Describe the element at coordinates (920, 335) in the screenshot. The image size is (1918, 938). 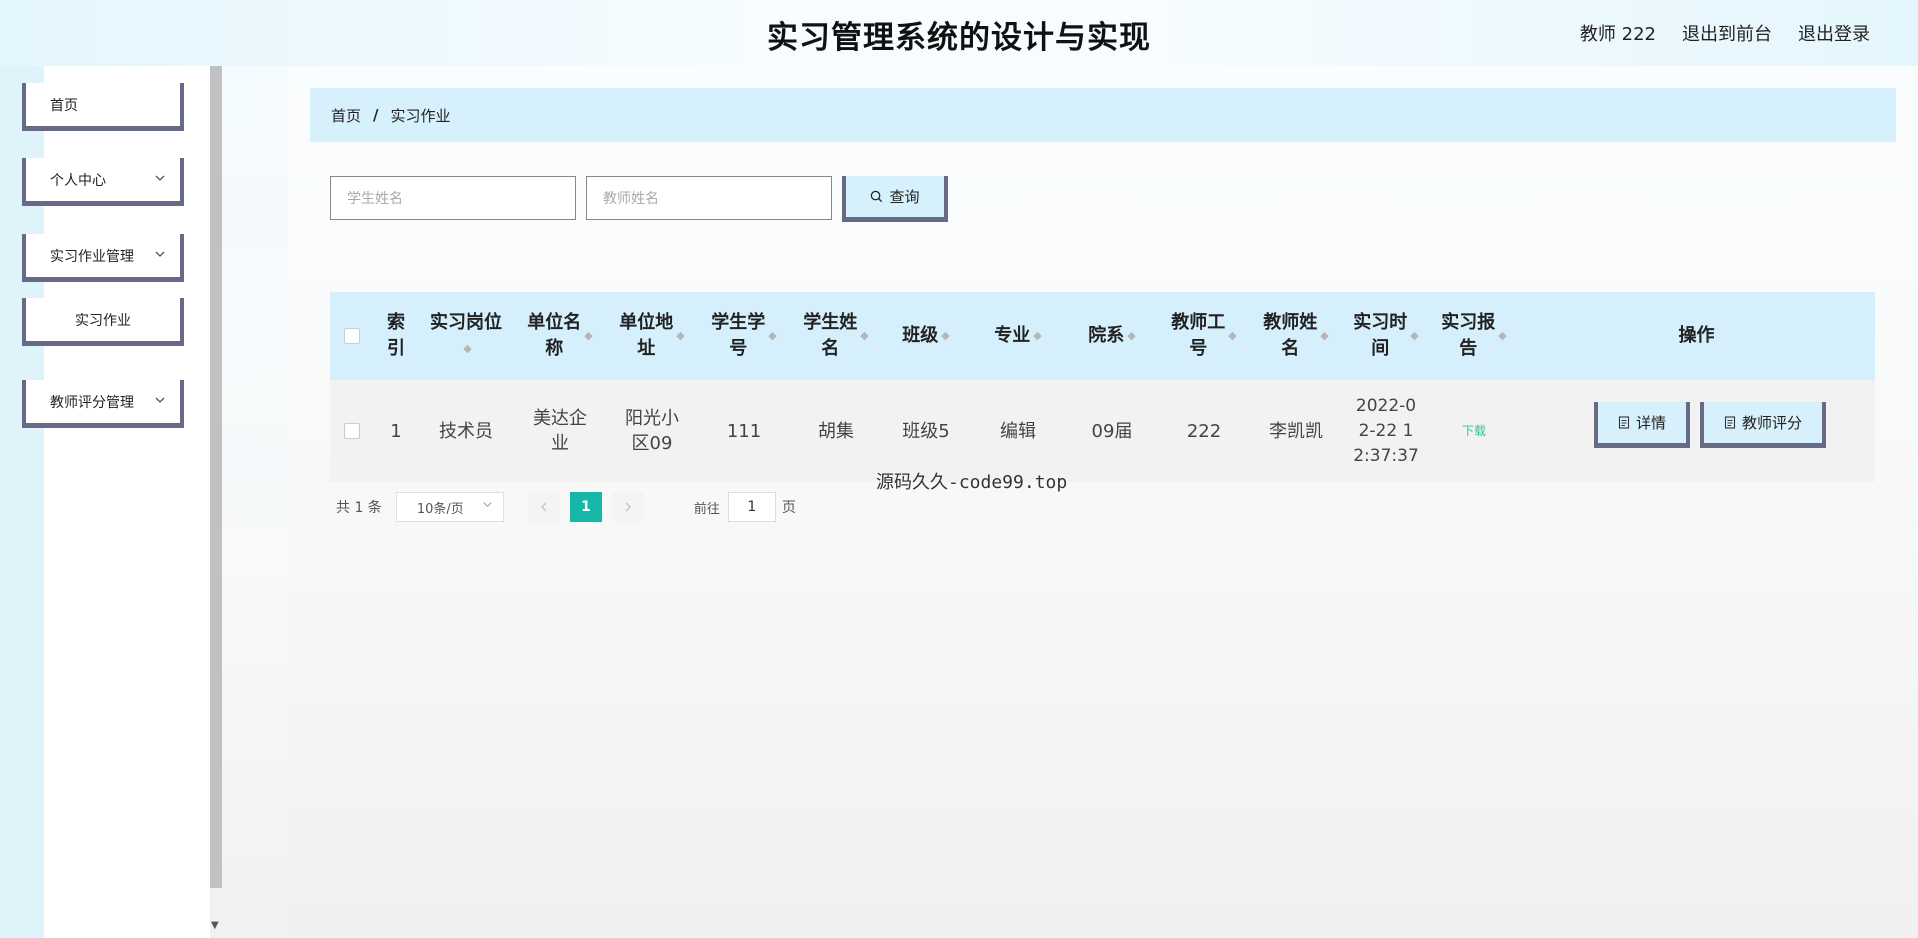
I see `header-label: 班级` at that location.